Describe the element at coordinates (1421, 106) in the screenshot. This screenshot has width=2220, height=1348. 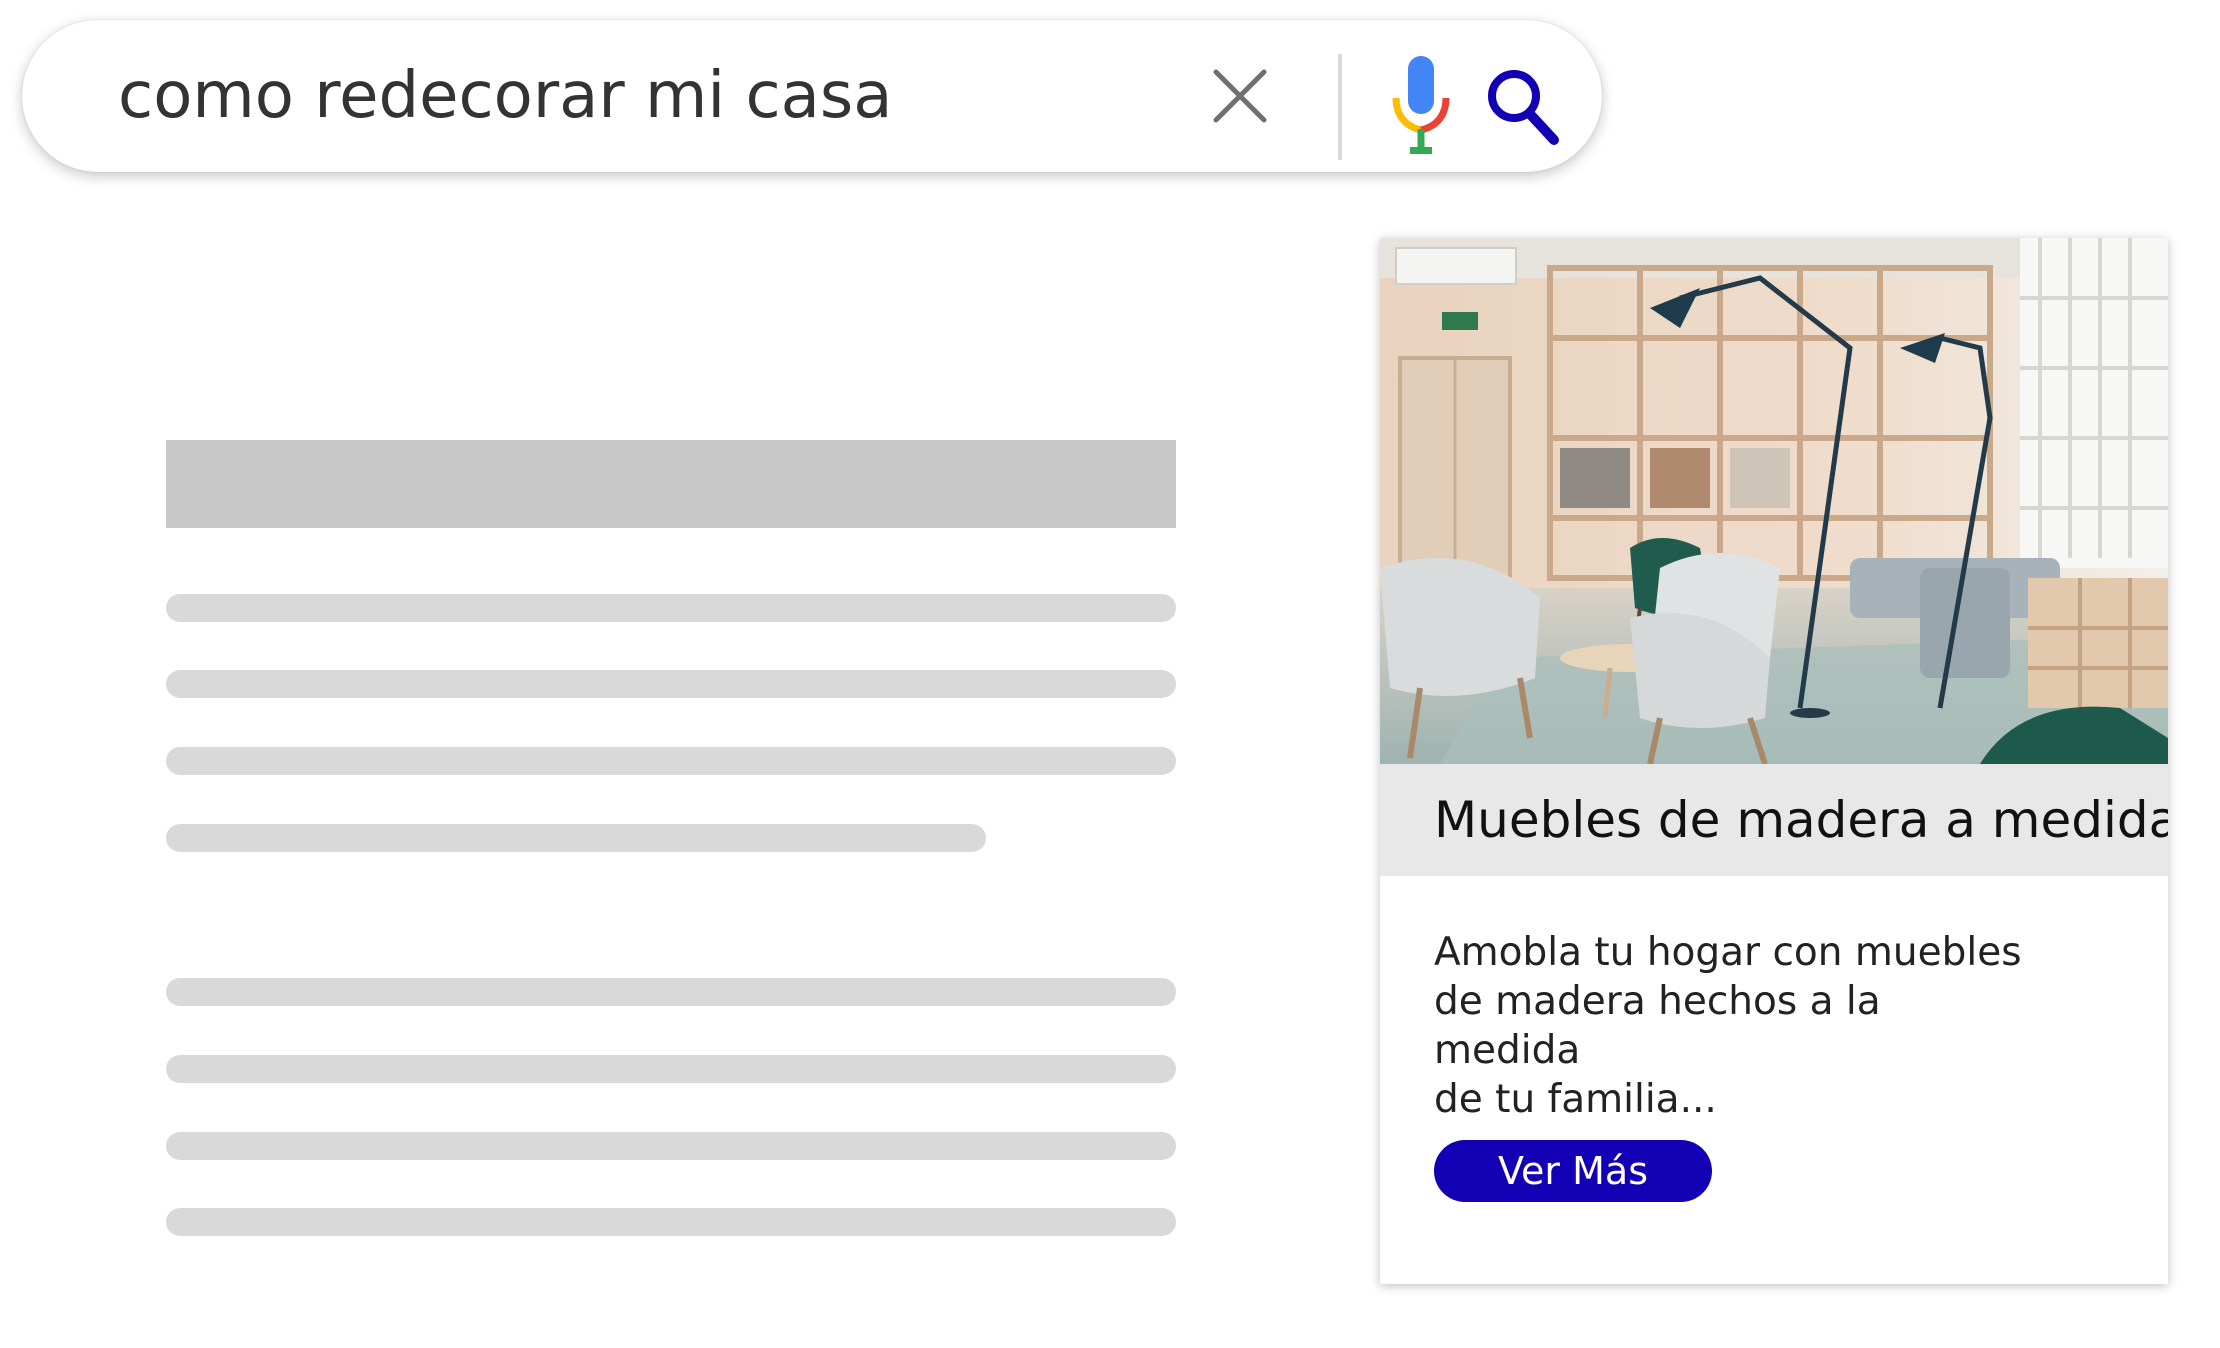
I see `microphone-icon` at that location.